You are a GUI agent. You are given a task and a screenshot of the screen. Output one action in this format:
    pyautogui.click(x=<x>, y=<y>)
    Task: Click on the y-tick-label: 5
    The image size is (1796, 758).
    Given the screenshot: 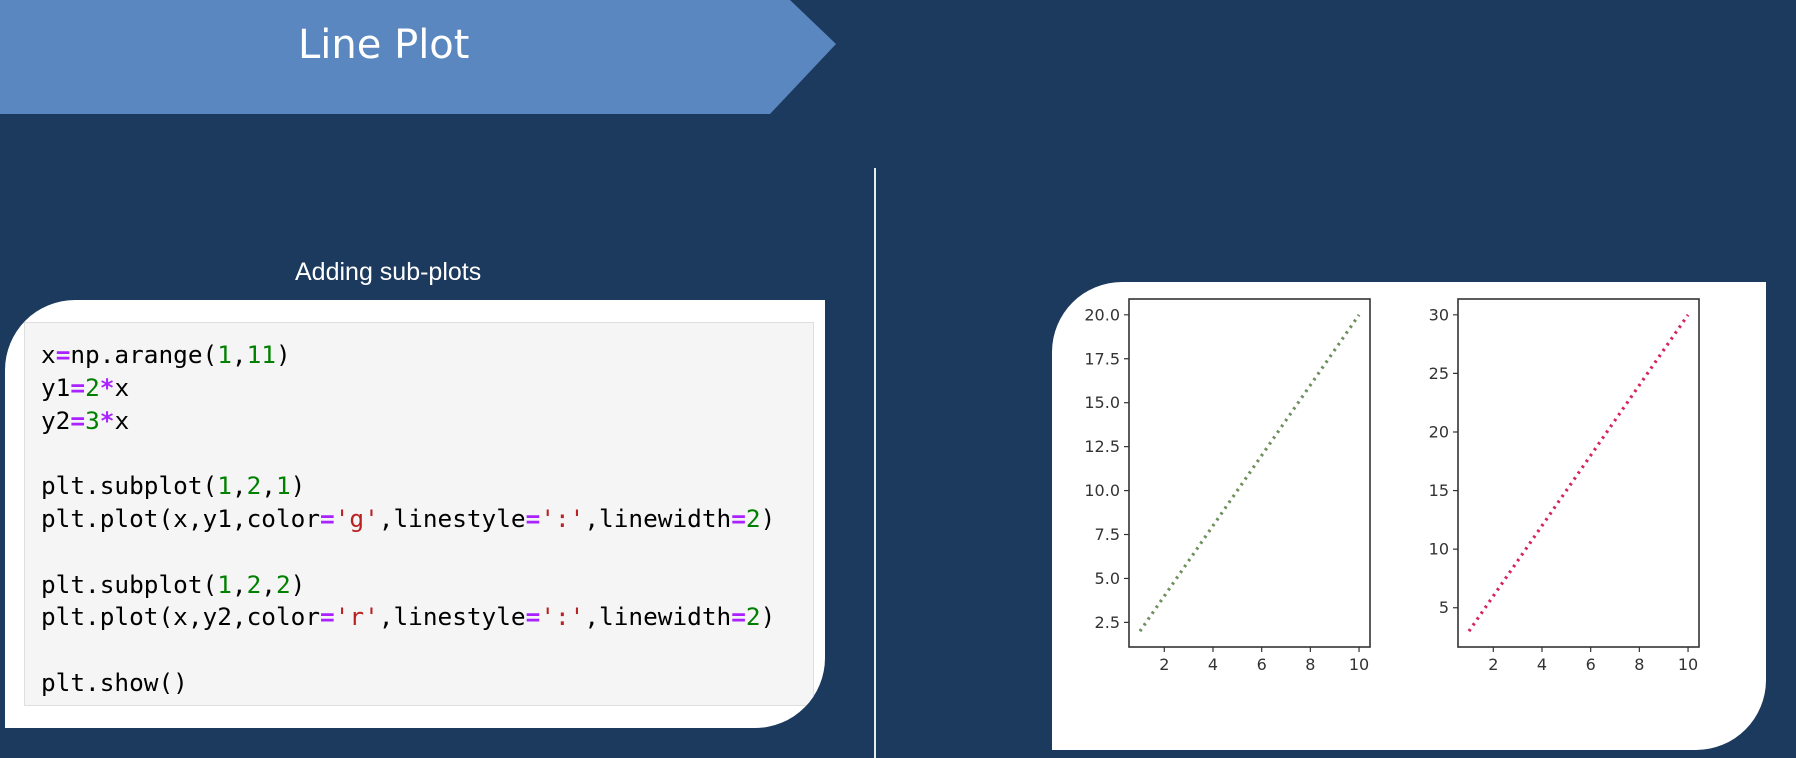 What is the action you would take?
    pyautogui.click(x=1444, y=607)
    